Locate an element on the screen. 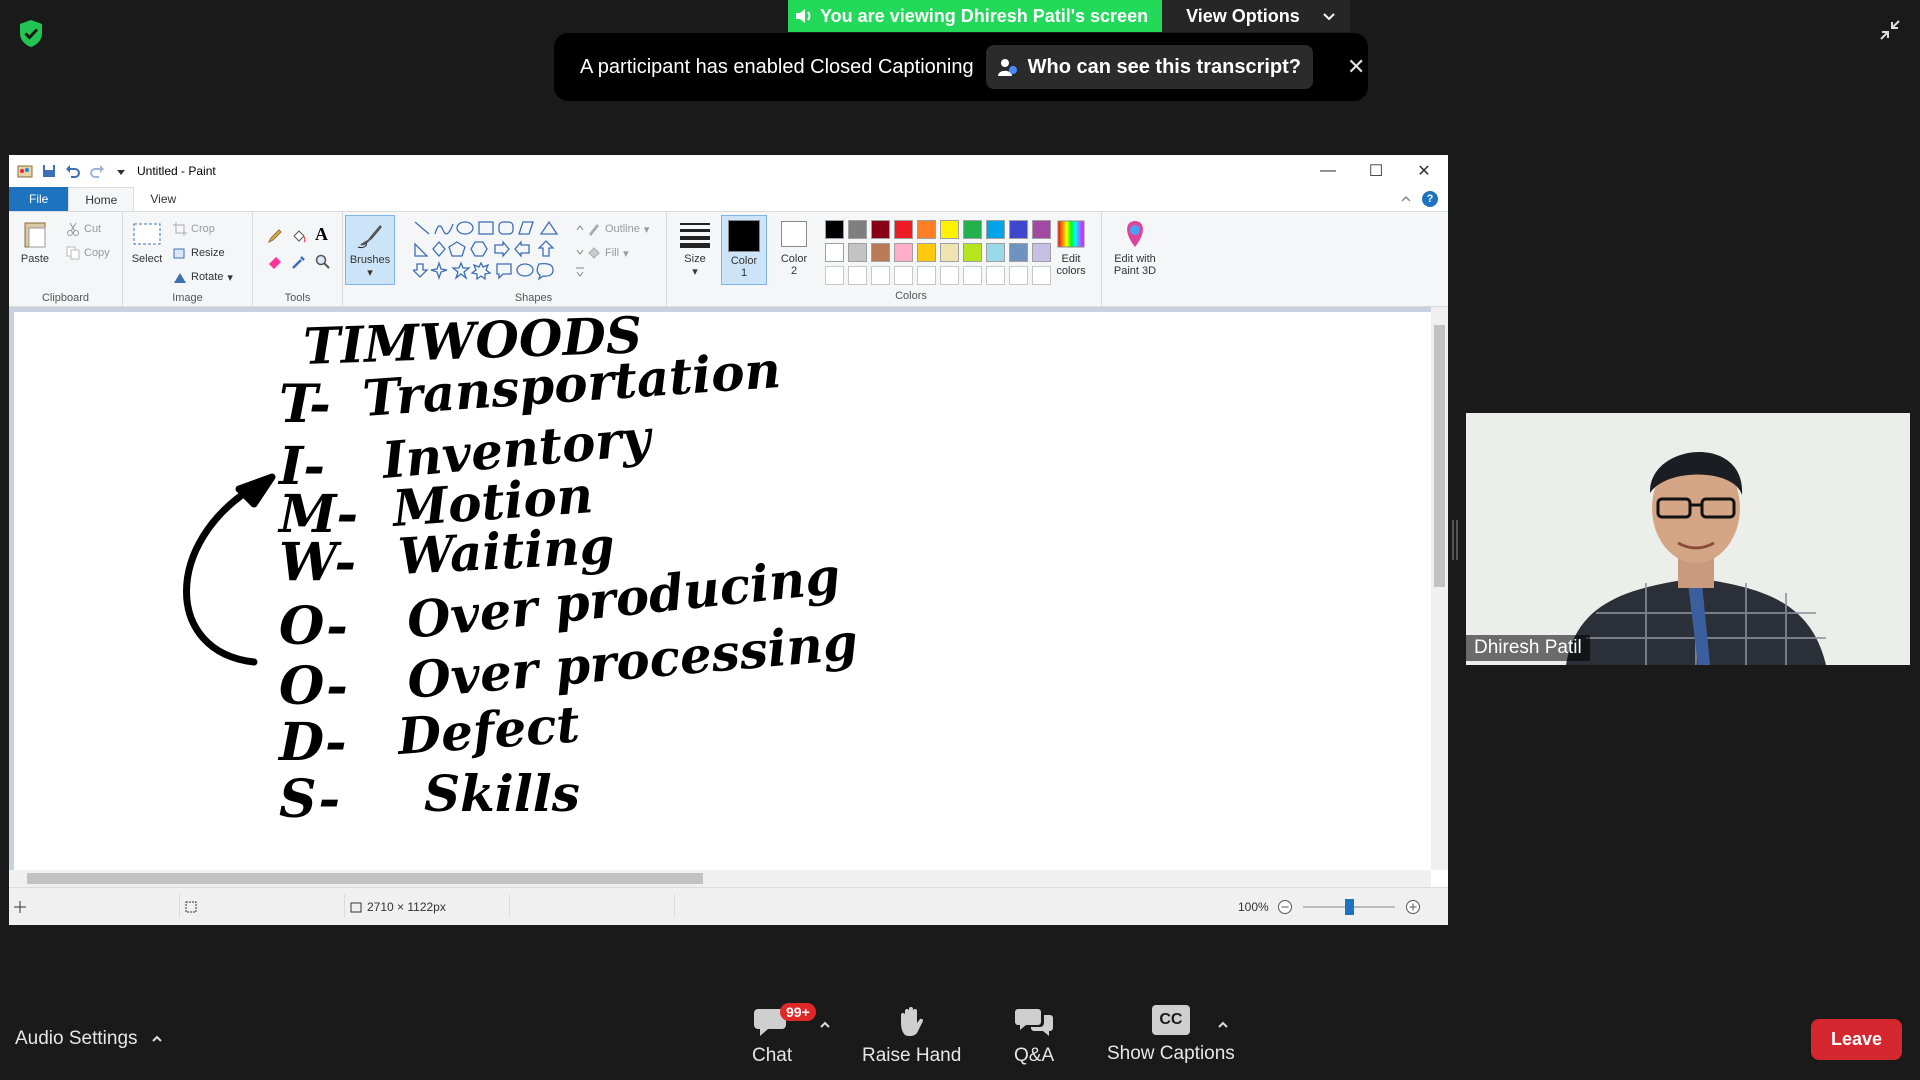  chat-options-chevron-icon is located at coordinates (825, 1025).